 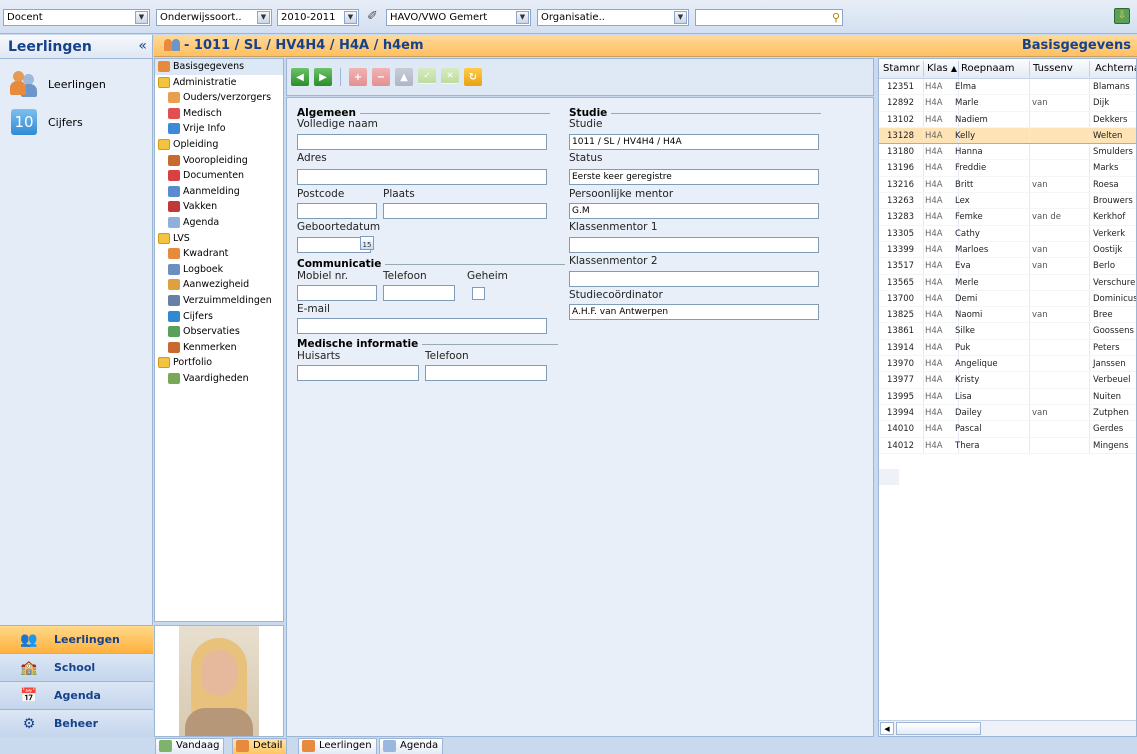 What do you see at coordinates (901, 68) in the screenshot?
I see `column-header-stamnr: Stamnr` at bounding box center [901, 68].